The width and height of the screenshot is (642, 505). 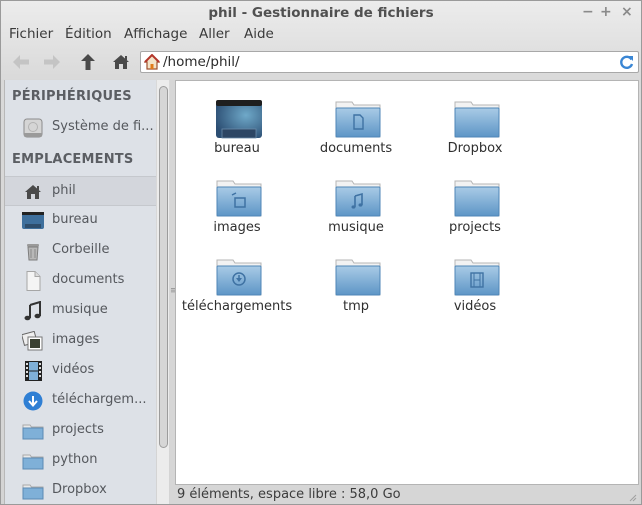 I want to click on sidebar-item-python: python, so click(x=80, y=461).